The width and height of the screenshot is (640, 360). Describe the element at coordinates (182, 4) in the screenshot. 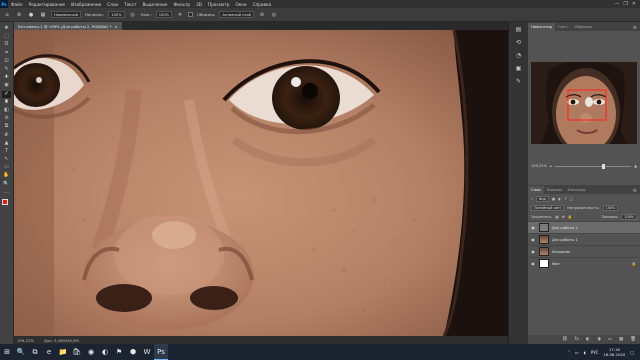

I see `menu-filter: Фильтр` at that location.